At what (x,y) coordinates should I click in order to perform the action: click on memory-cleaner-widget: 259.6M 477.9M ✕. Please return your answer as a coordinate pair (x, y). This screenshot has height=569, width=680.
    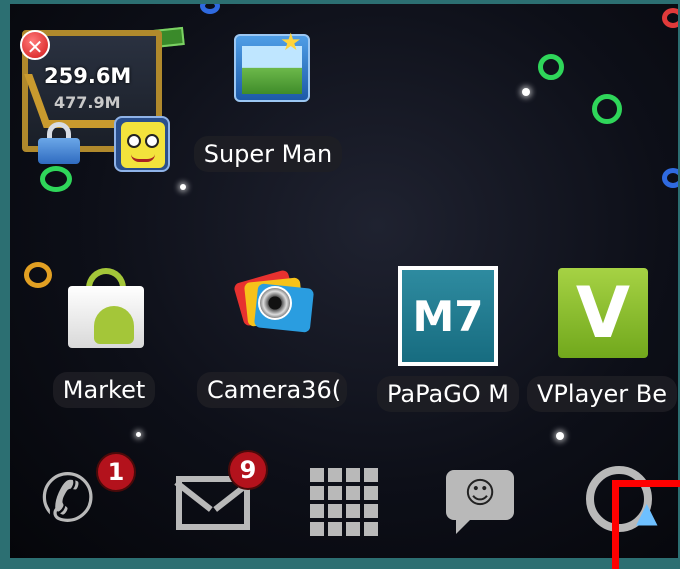
    Looking at the image, I should click on (99, 94).